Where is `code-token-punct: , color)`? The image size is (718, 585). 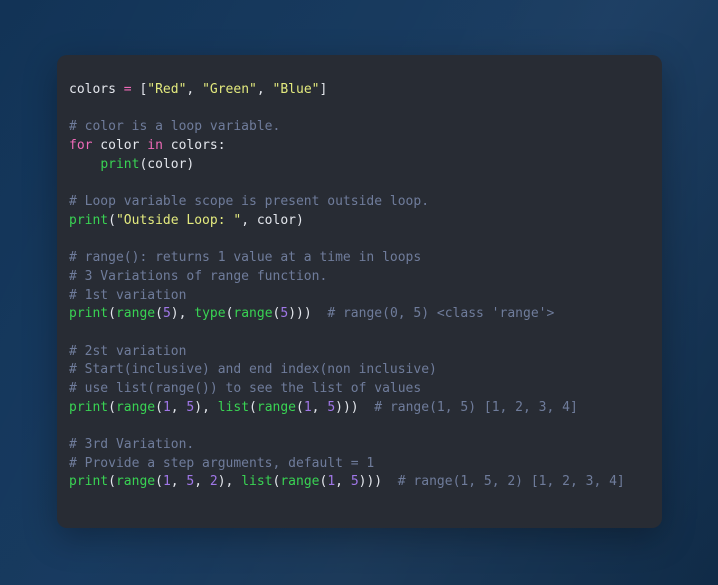 code-token-punct: , color) is located at coordinates (272, 220).